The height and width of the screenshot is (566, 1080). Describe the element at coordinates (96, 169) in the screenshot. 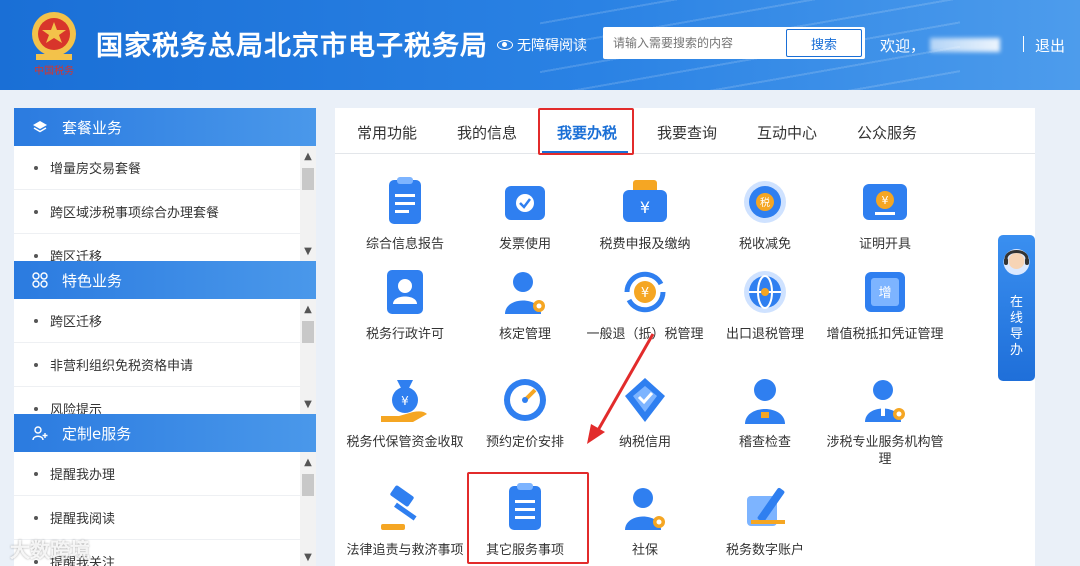

I see `sidebar-item-label: 增量房交易套餐` at that location.